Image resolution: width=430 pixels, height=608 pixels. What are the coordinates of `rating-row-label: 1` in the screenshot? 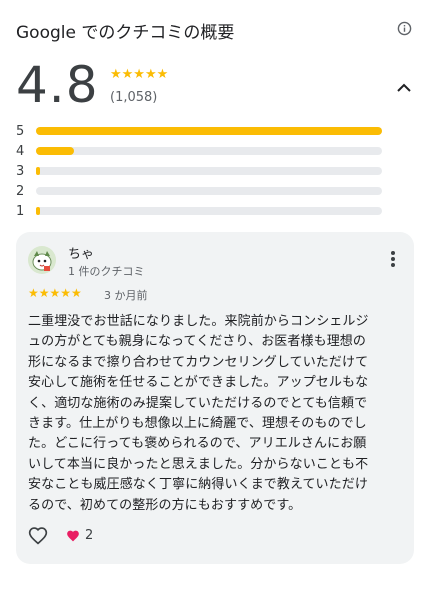 It's located at (20, 211).